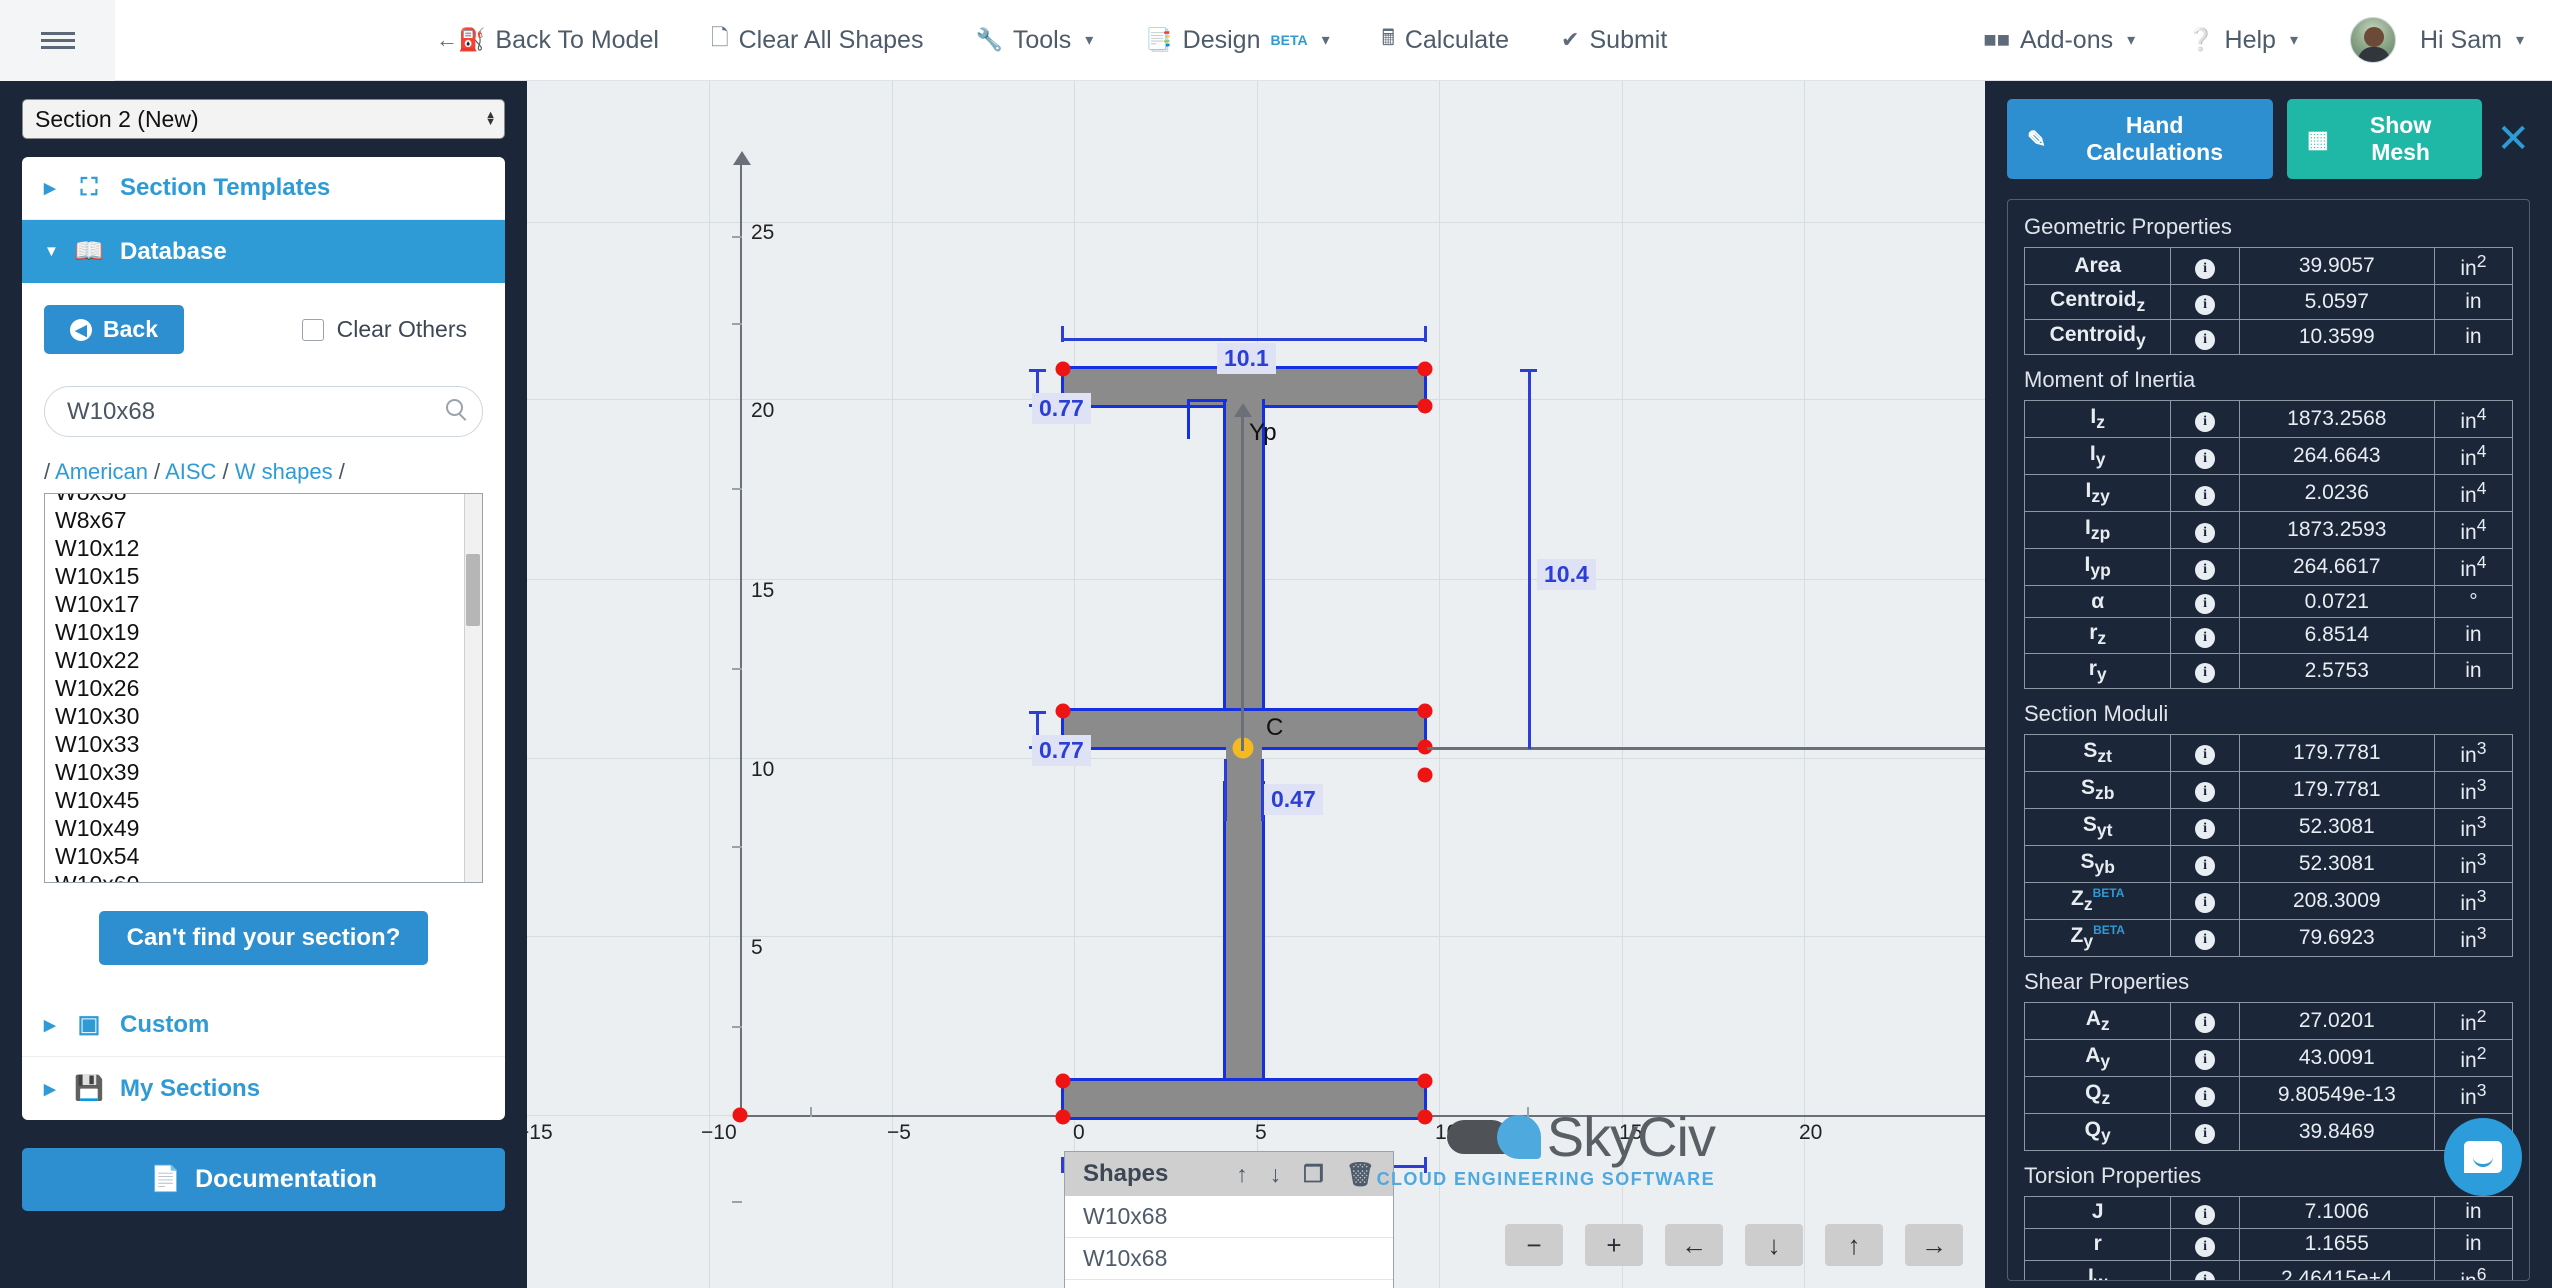  Describe the element at coordinates (1694, 1245) in the screenshot. I see `pan-left-button: ←` at that location.